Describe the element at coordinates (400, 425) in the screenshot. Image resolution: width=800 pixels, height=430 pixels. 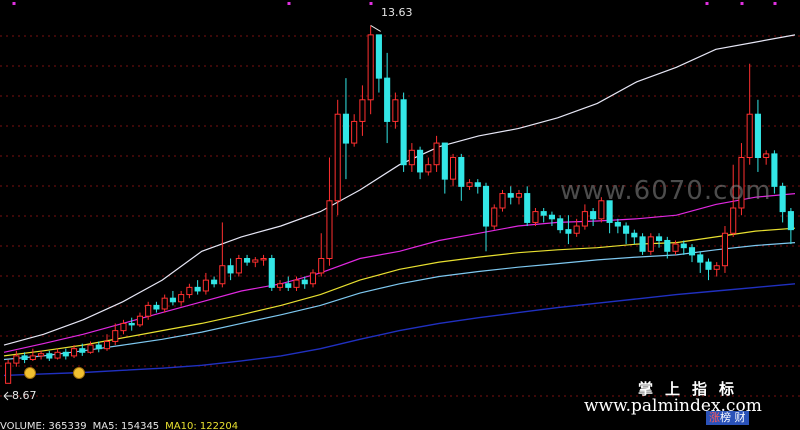
I see `indicator-bar: VOLUME: 365339 MA5: 154345 MA10: 122204` at that location.